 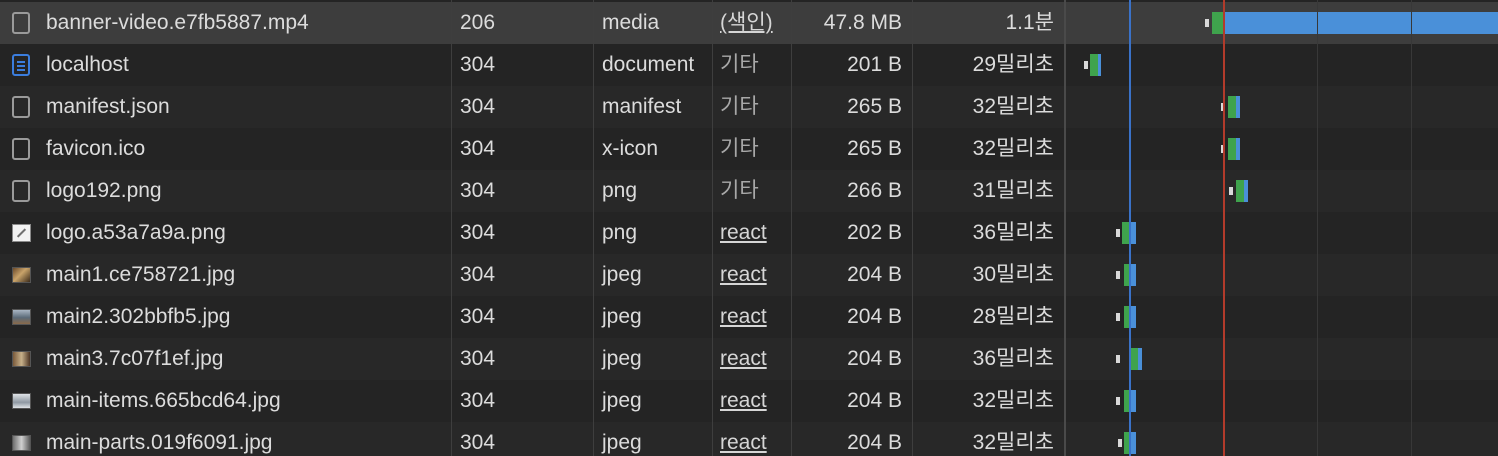 I want to click on request-row: localhost 304 document 기타 201 B 29밀리초, so click(x=749, y=65).